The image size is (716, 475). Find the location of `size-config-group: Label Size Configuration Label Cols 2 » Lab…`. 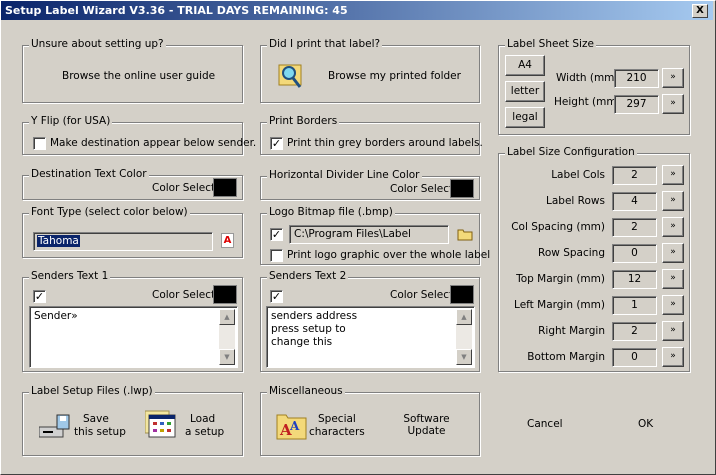

size-config-group: Label Size Configuration Label Cols 2 » Lab… is located at coordinates (594, 259).